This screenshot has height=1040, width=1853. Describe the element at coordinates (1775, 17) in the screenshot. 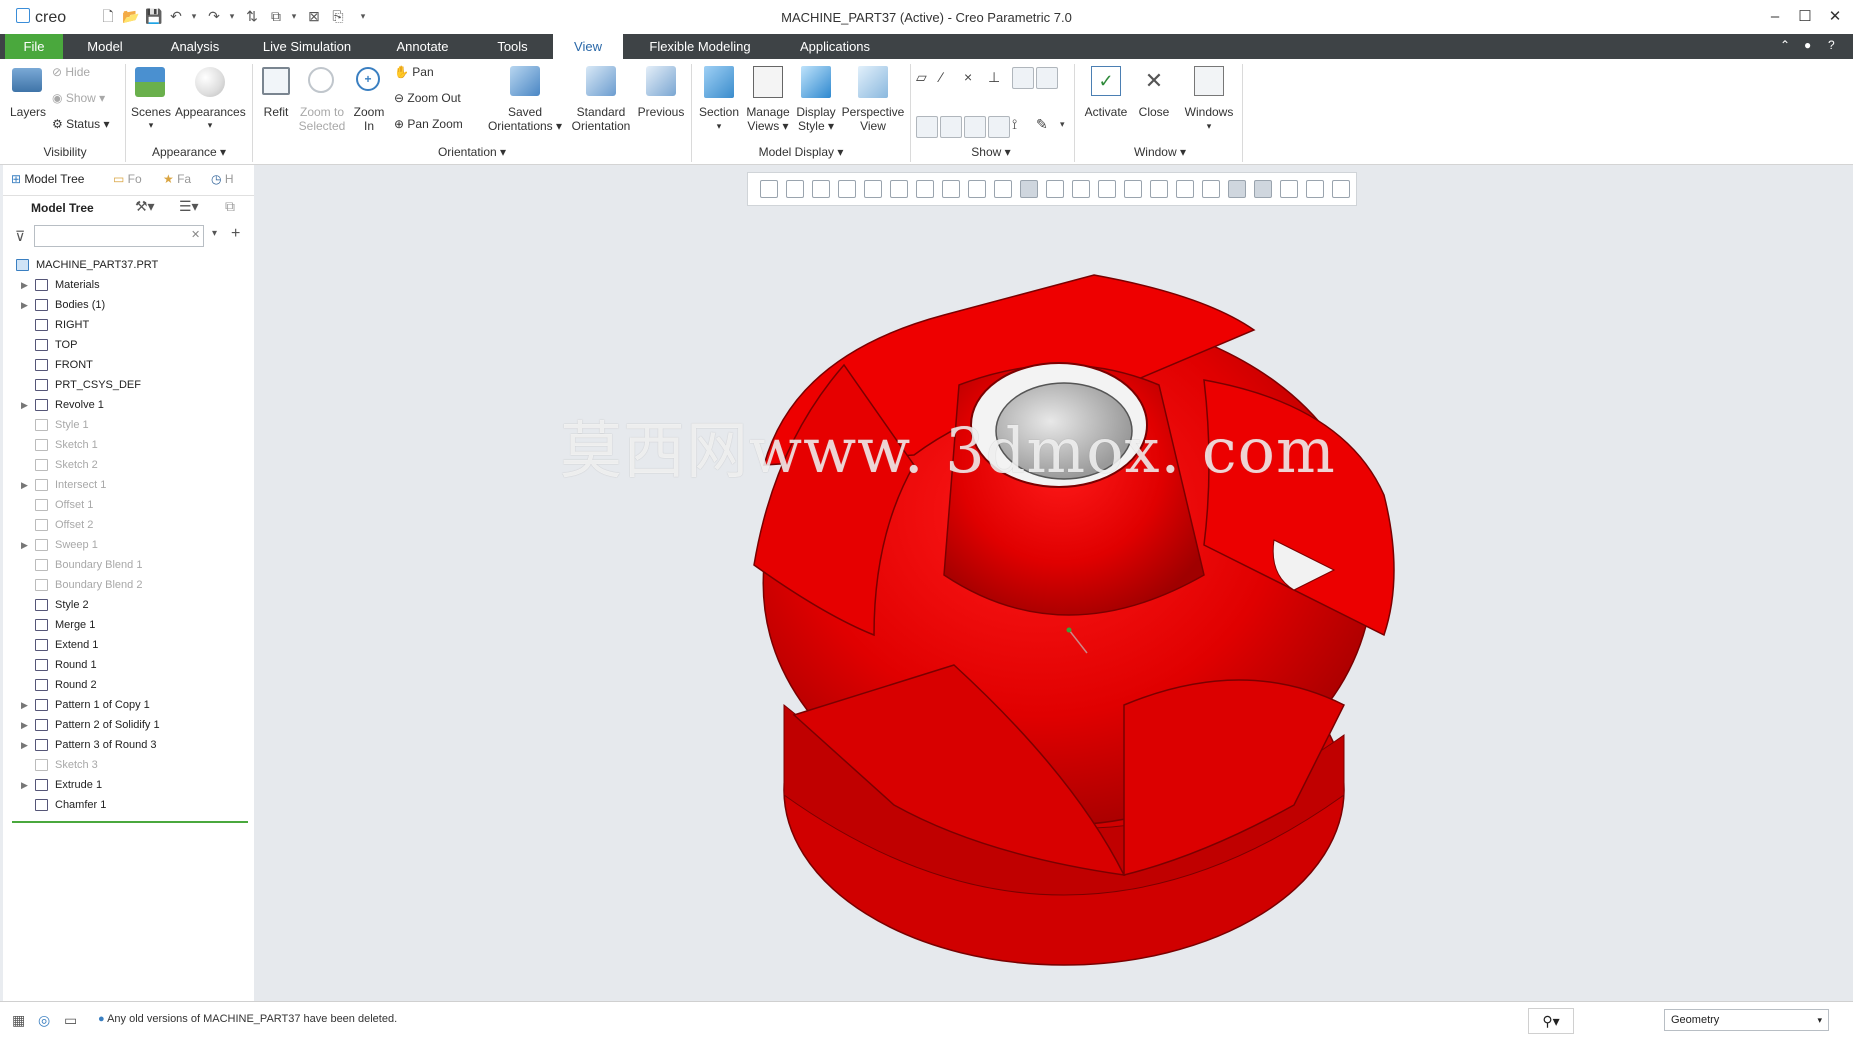

I see `minimize-button: –` at that location.